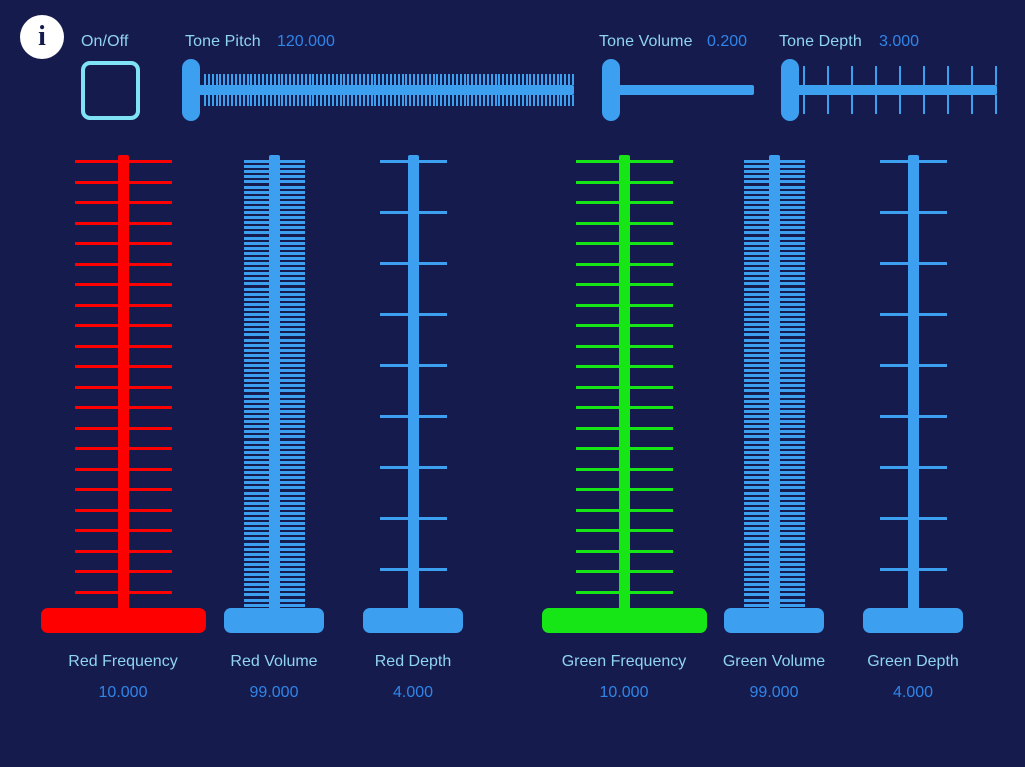 This screenshot has width=1025, height=767. What do you see at coordinates (191, 90) in the screenshot?
I see `tone-pitch-thumb` at bounding box center [191, 90].